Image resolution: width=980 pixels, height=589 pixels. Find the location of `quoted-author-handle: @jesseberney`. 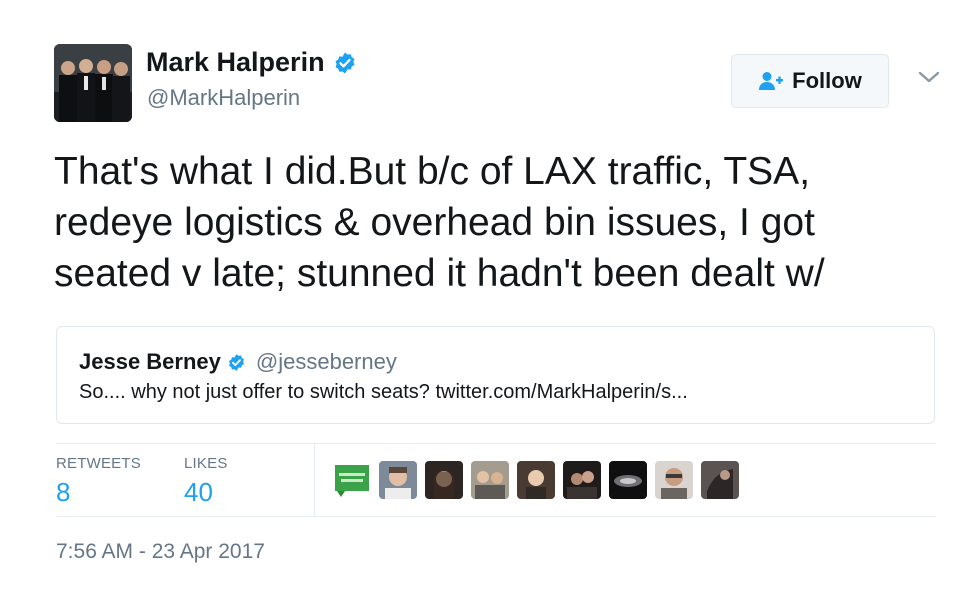

quoted-author-handle: @jesseberney is located at coordinates (326, 361).